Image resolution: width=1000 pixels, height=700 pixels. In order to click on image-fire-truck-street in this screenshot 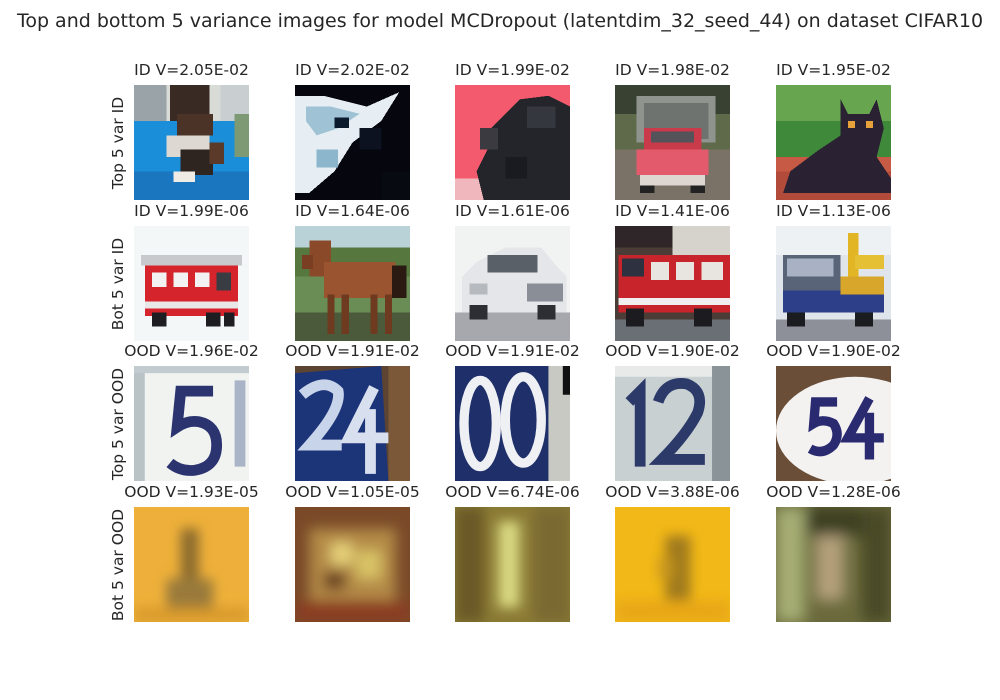, I will do `click(672, 283)`.